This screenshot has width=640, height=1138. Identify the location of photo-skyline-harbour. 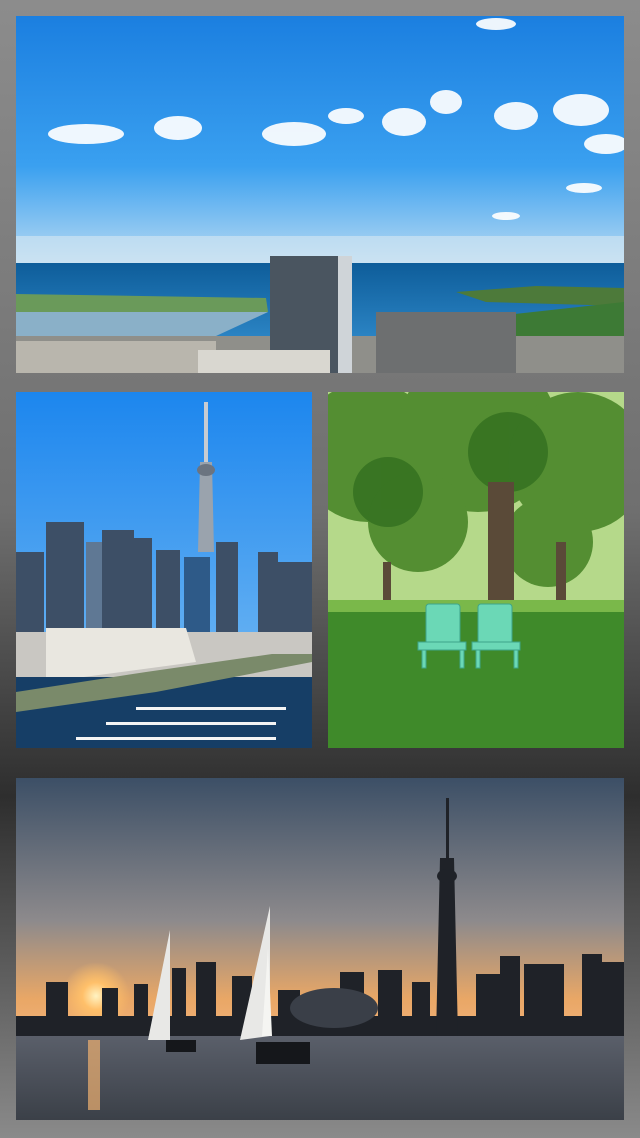
(164, 570).